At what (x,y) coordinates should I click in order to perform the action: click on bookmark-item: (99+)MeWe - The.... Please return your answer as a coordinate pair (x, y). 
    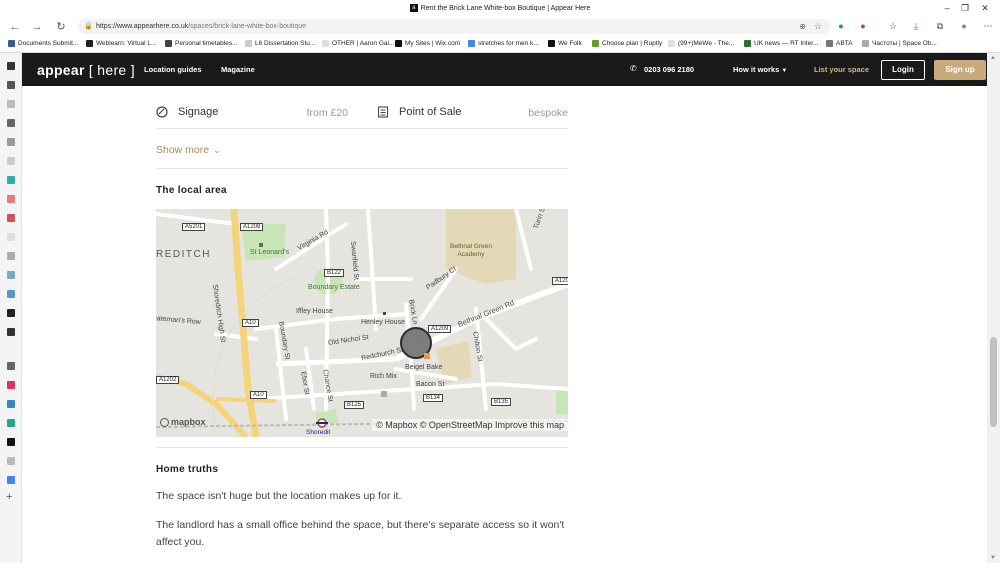
    Looking at the image, I should click on (701, 43).